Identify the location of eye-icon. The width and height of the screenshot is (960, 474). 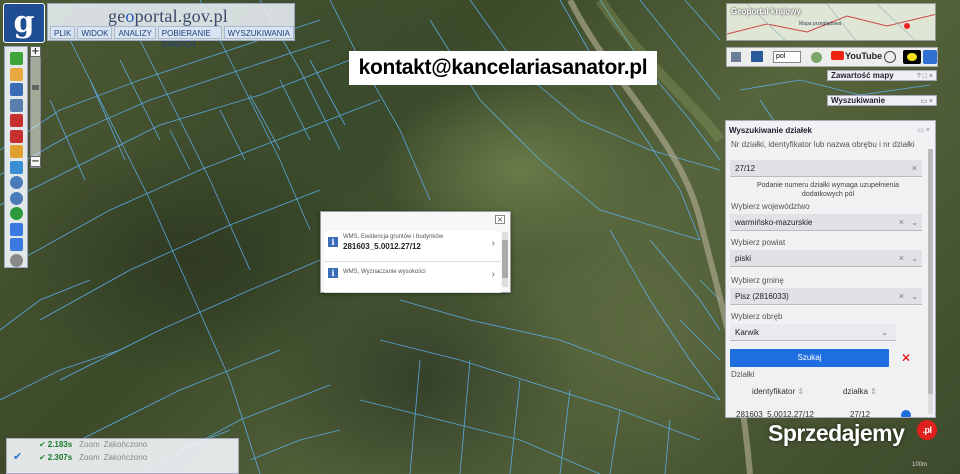
(912, 57).